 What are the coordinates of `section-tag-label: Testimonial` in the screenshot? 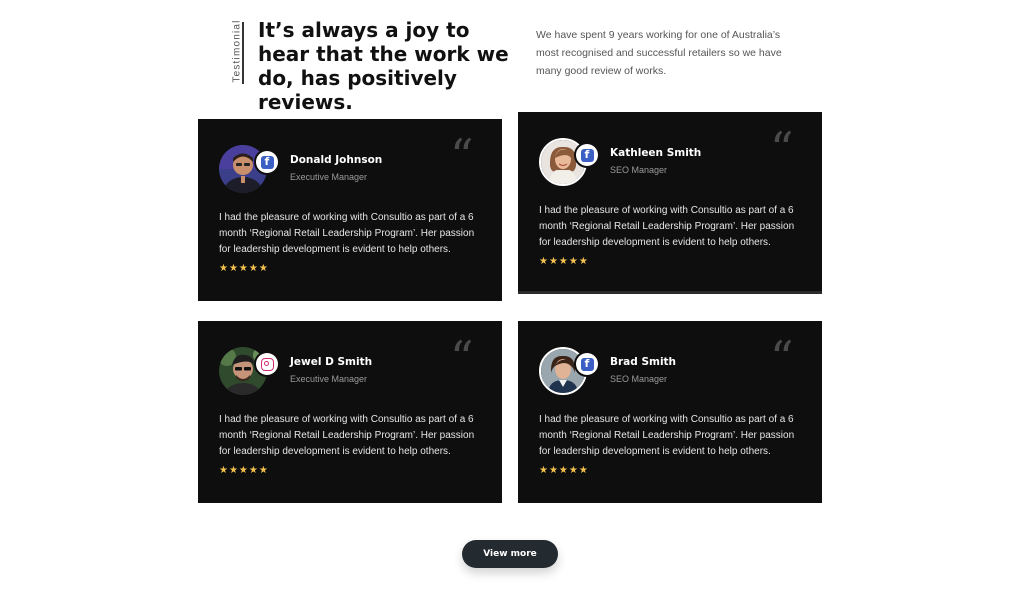 It's located at (237, 51).